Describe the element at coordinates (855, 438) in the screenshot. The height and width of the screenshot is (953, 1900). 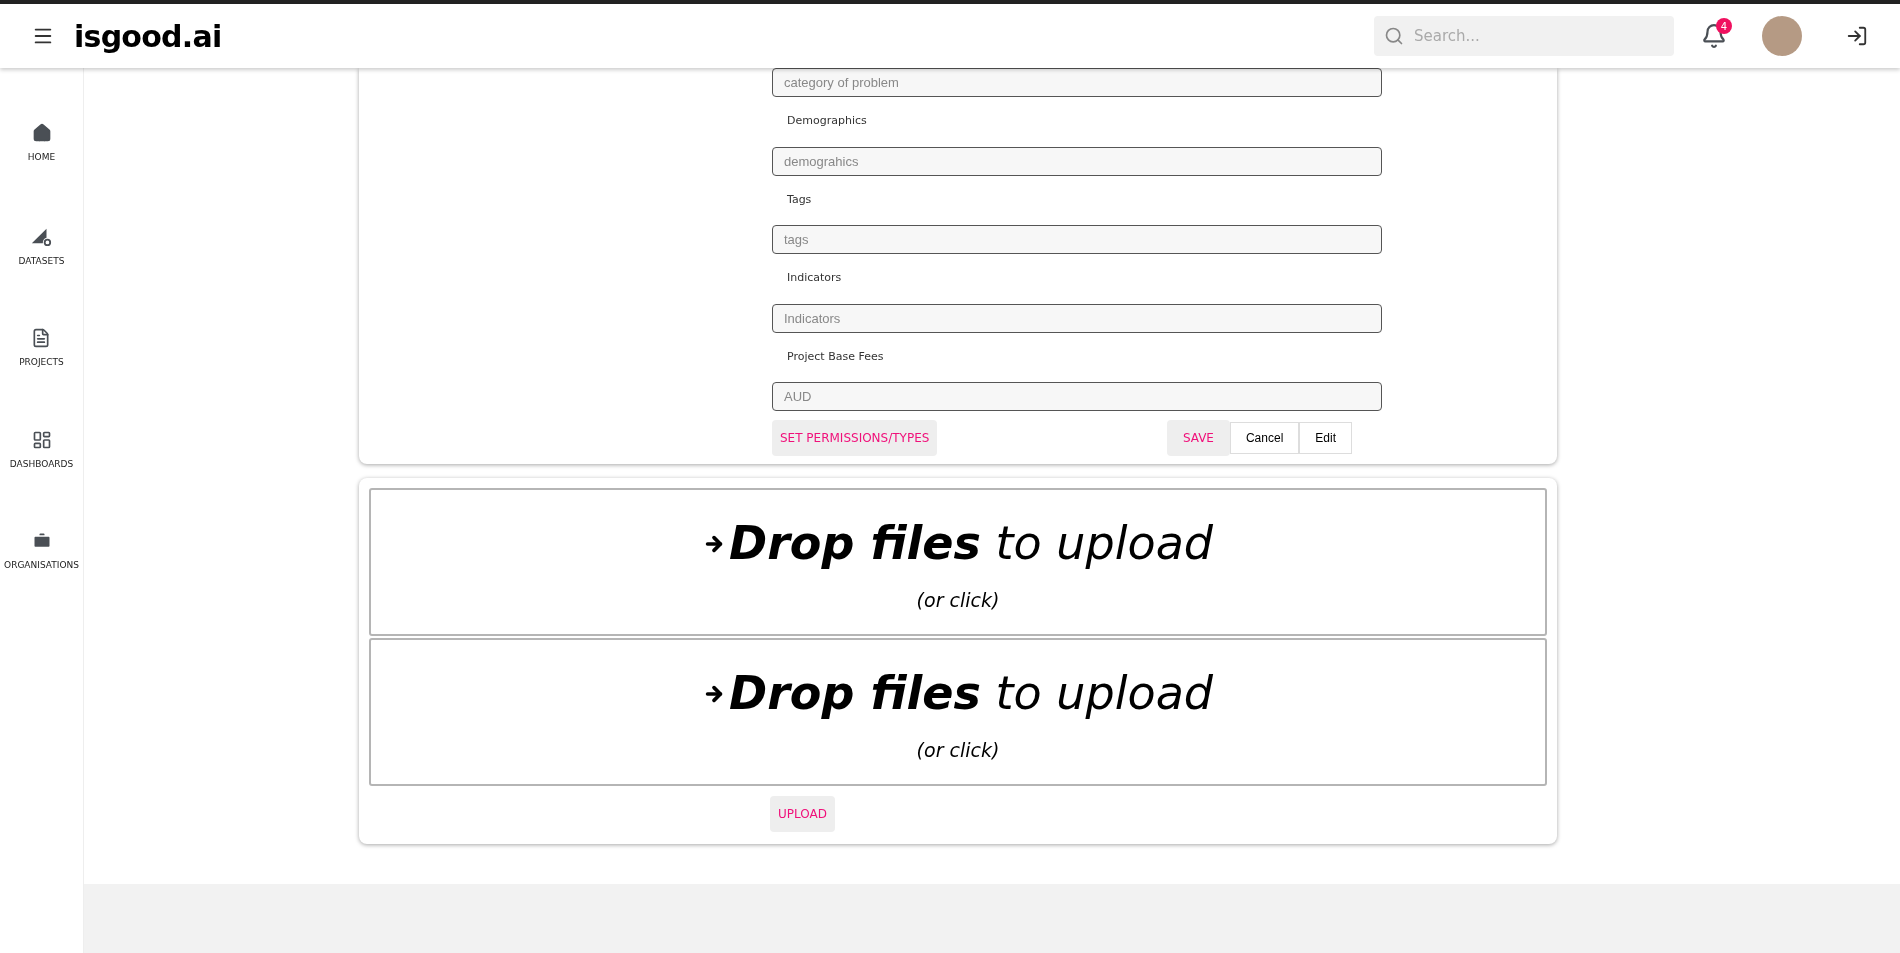
I see `set-permissions-button: SET PERMISSIONS/TYPES` at that location.